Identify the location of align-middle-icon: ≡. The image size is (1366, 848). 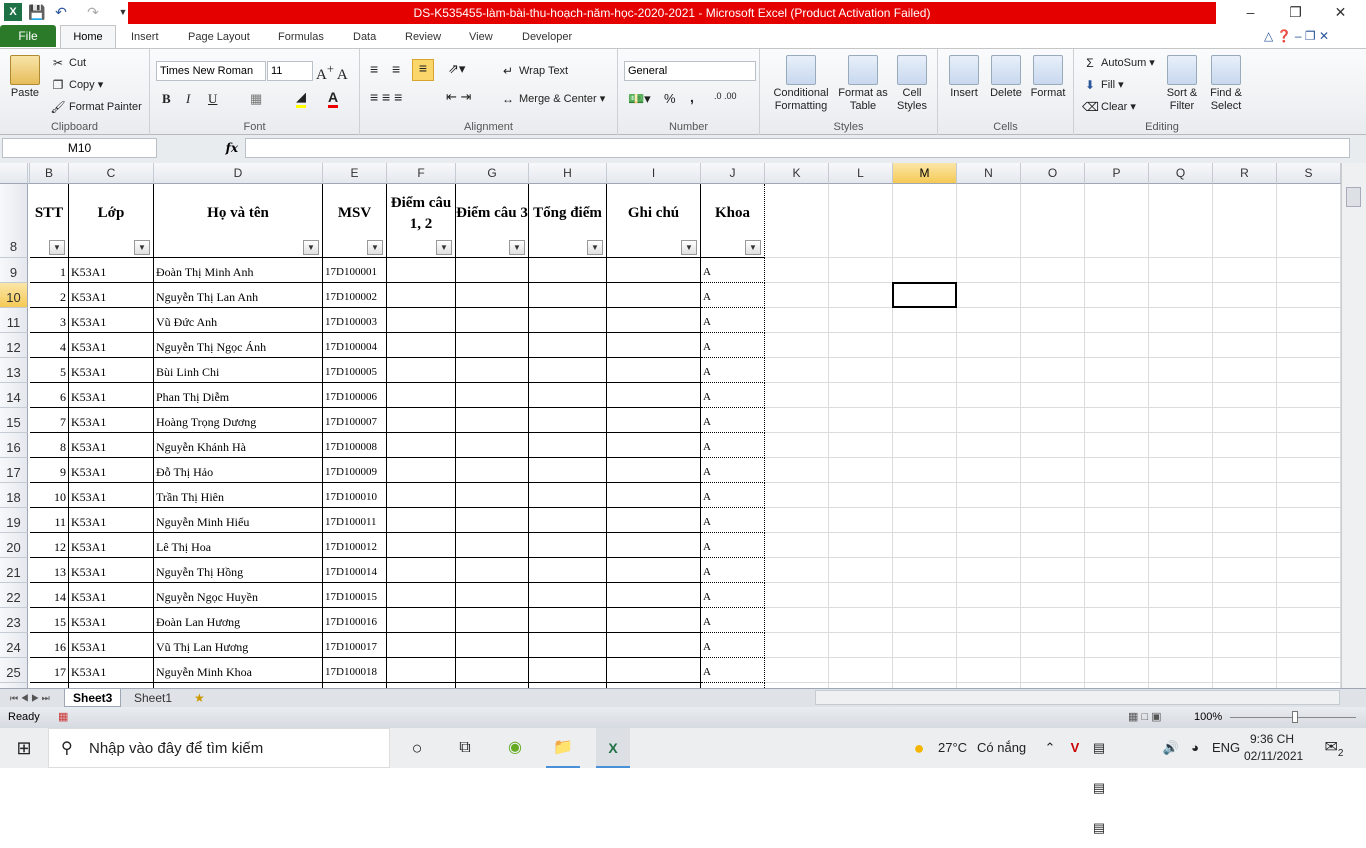
(396, 69).